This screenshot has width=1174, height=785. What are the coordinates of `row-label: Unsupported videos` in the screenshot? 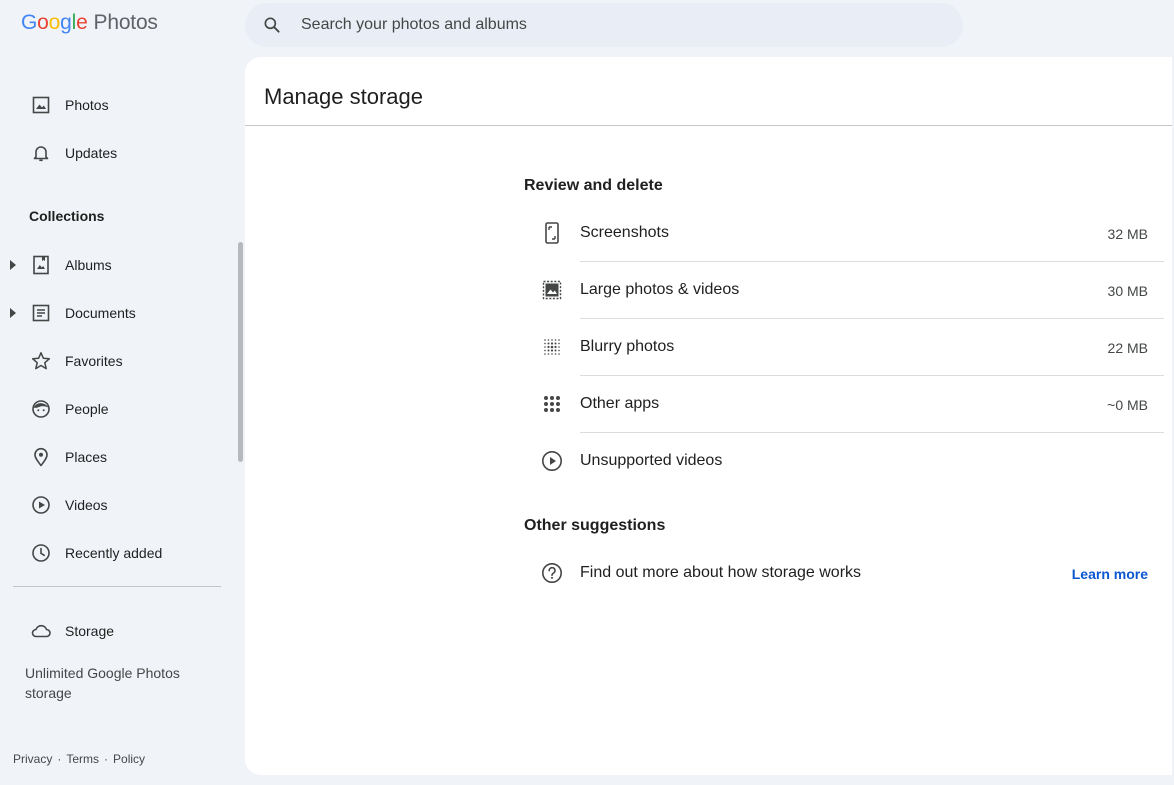 It's located at (651, 460).